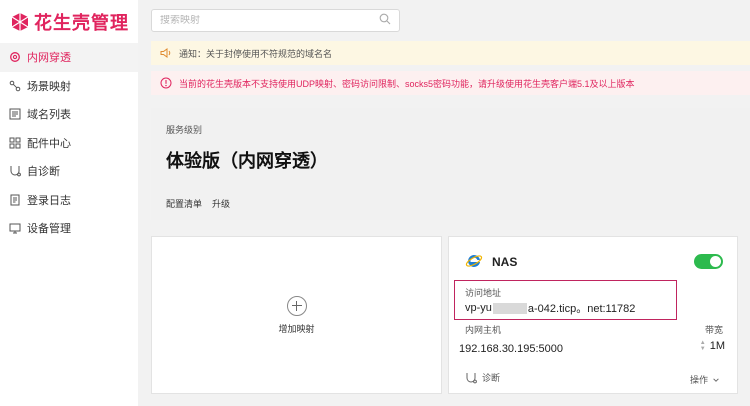 Image resolution: width=750 pixels, height=406 pixels. I want to click on log-icon, so click(15, 200).